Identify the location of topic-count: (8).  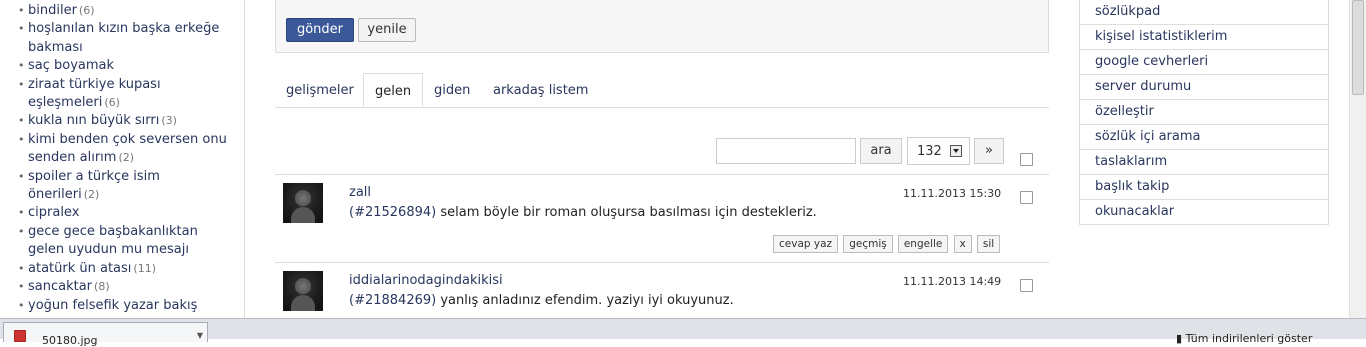
(102, 287).